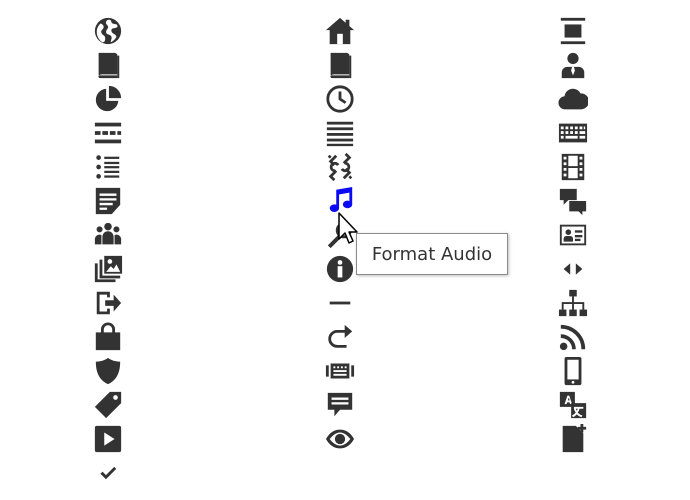  I want to click on unlink-icon, so click(340, 167).